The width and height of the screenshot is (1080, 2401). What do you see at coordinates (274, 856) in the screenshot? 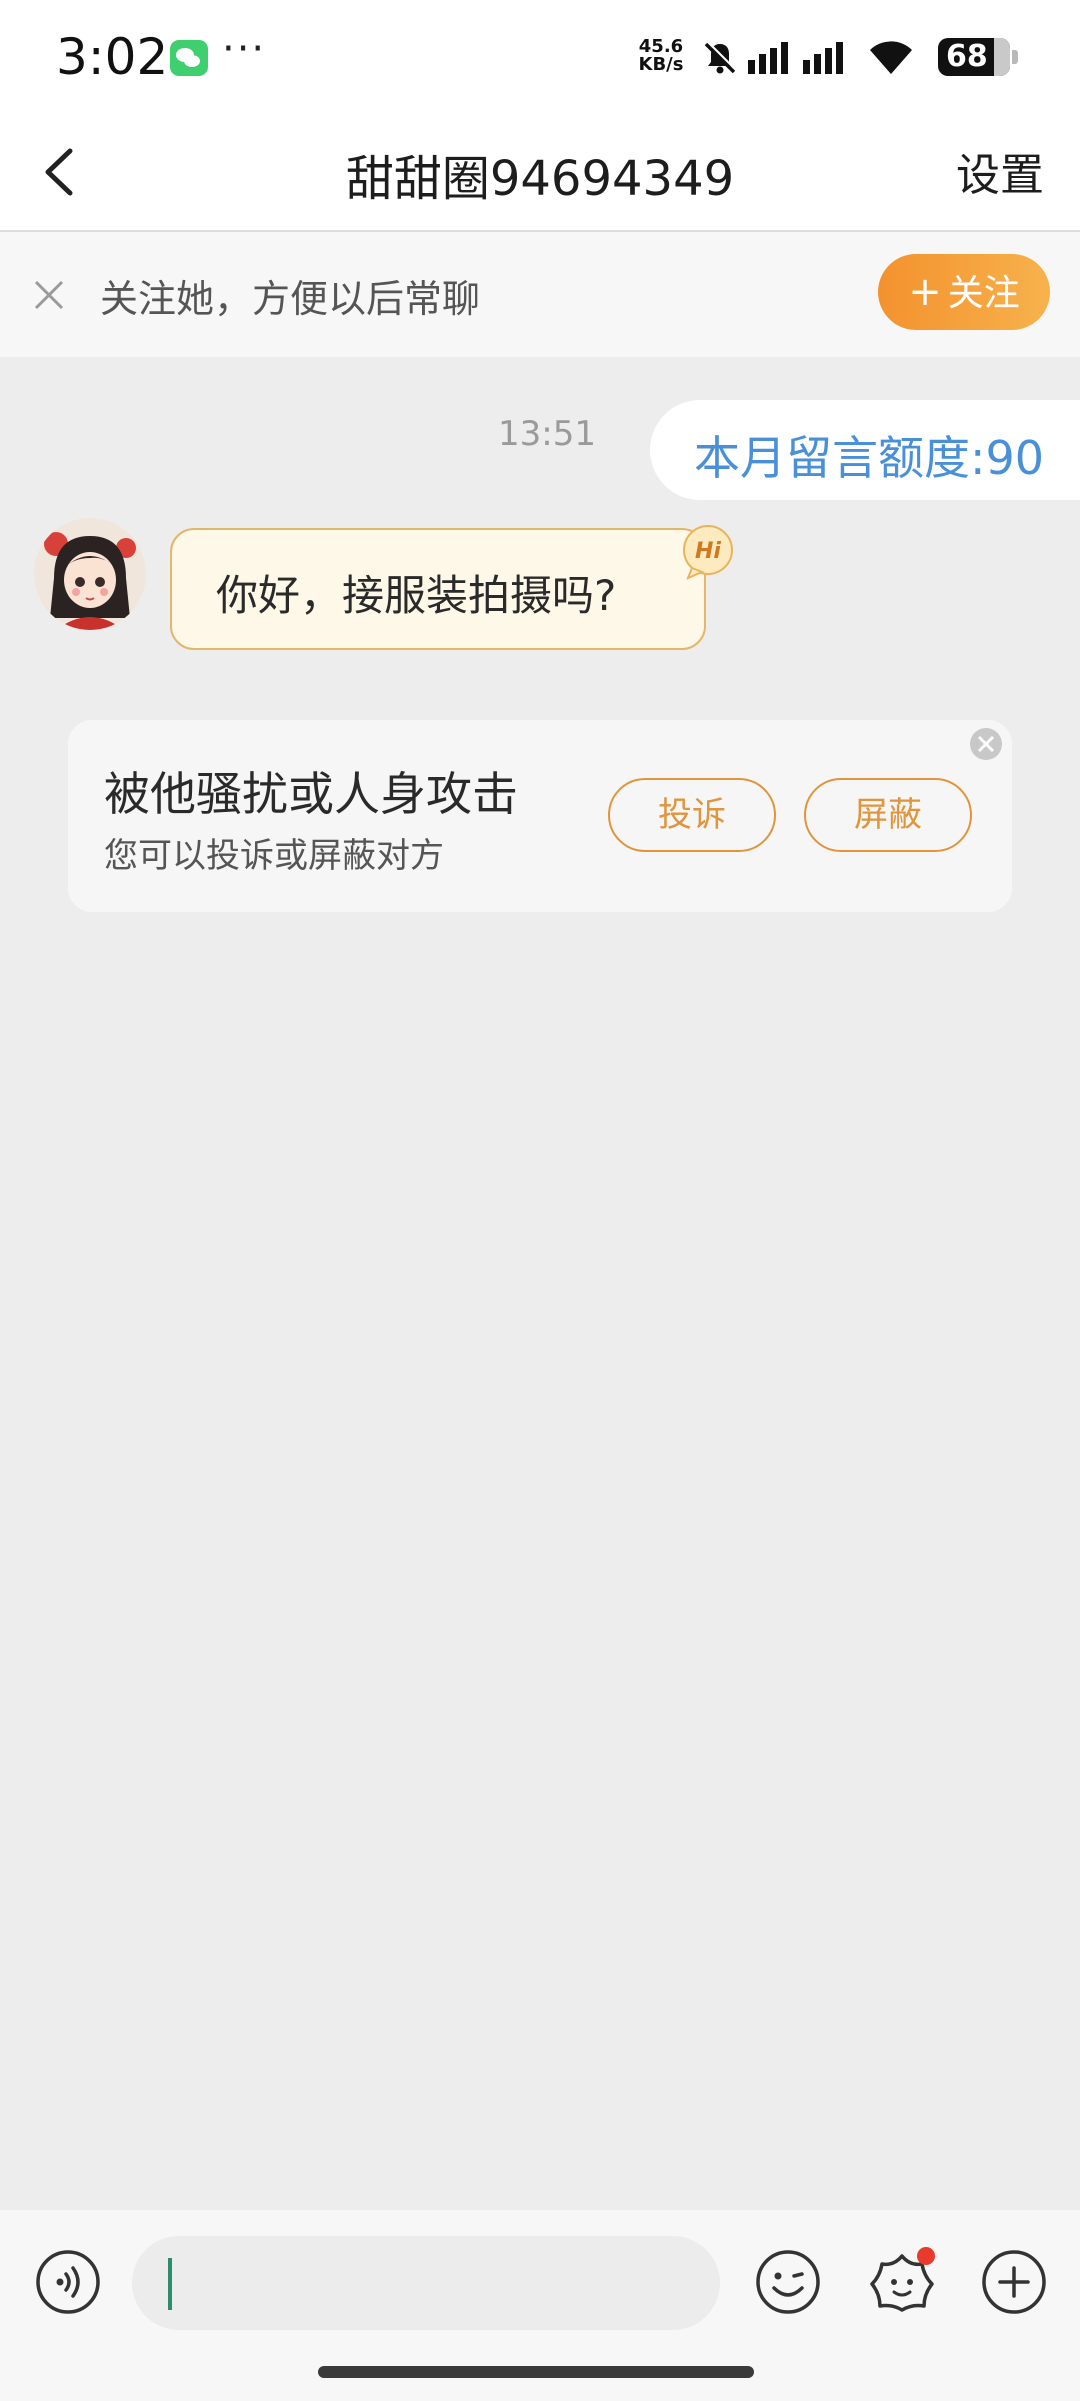
I see `report-card-subtitle: 您可以投诉或屏蔽对方` at bounding box center [274, 856].